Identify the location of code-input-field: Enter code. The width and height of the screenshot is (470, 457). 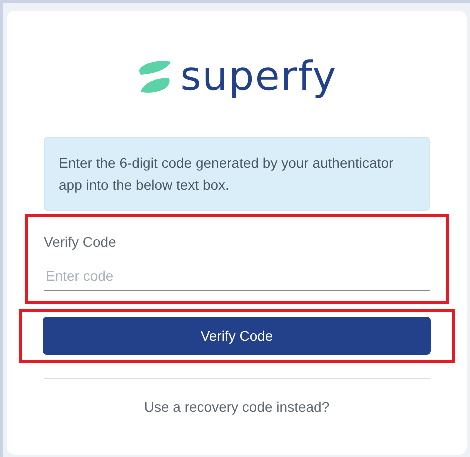
(237, 276).